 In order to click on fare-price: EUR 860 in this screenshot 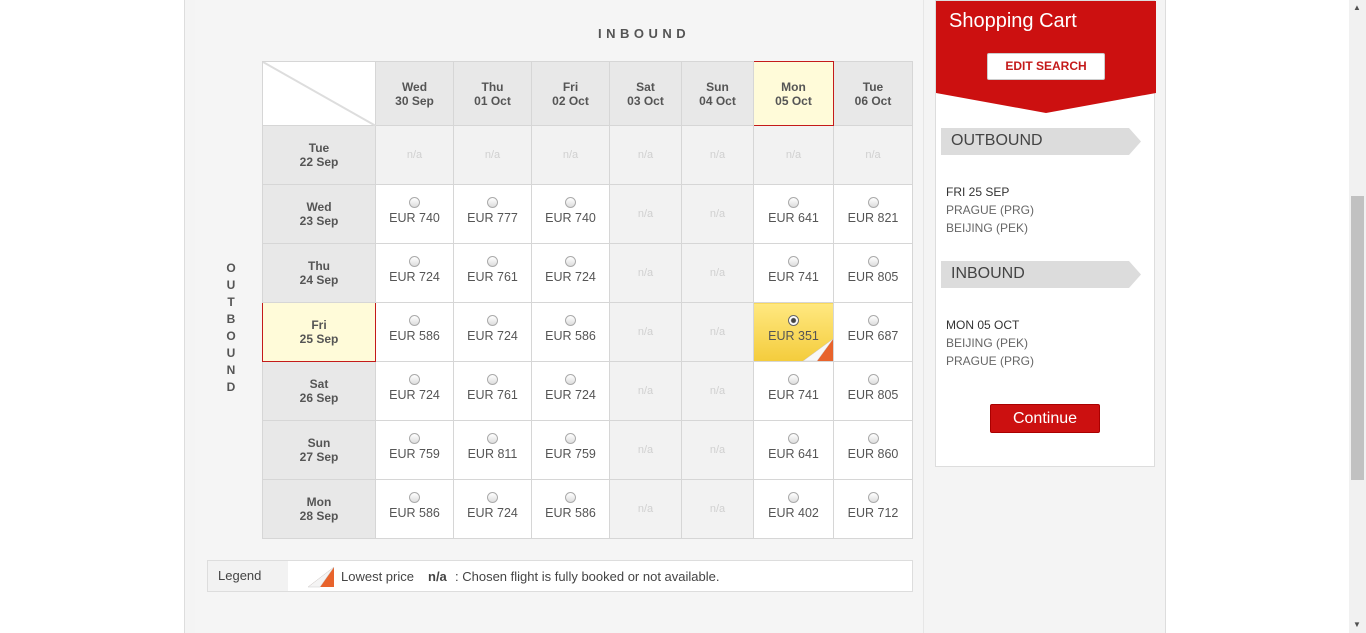, I will do `click(873, 454)`.